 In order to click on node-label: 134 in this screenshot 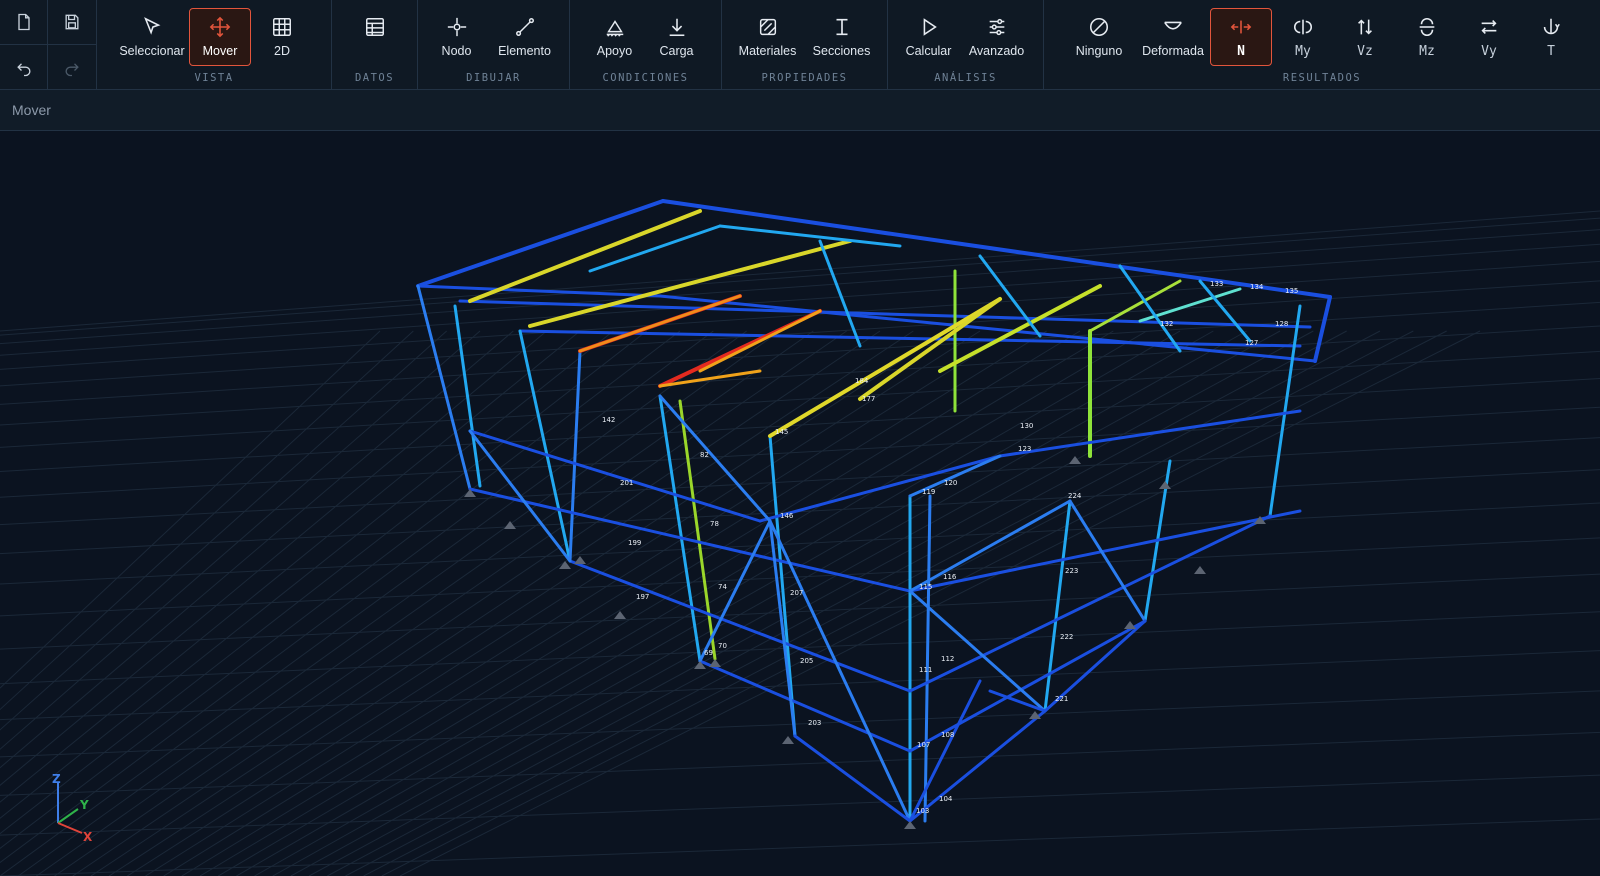, I will do `click(1257, 287)`.